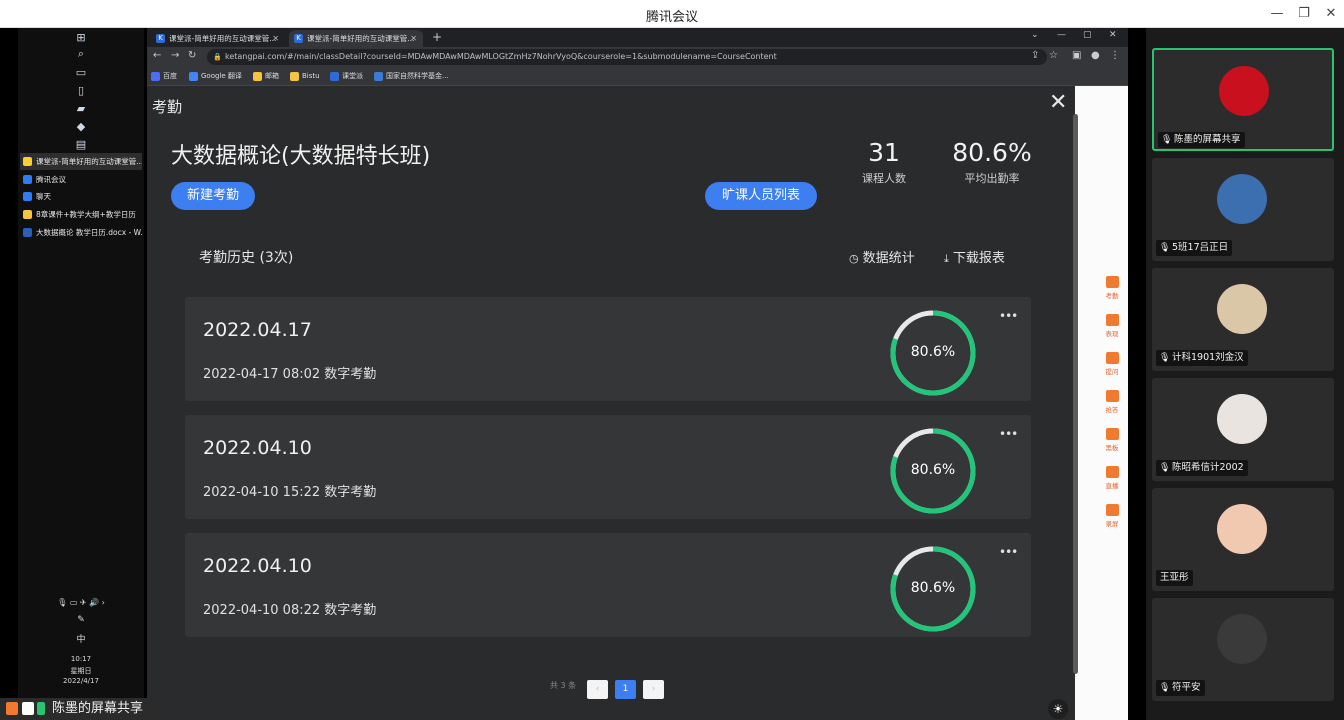 This screenshot has height=720, width=1344. What do you see at coordinates (1112, 402) in the screenshot?
I see `tool-quick-answer: 抢答` at bounding box center [1112, 402].